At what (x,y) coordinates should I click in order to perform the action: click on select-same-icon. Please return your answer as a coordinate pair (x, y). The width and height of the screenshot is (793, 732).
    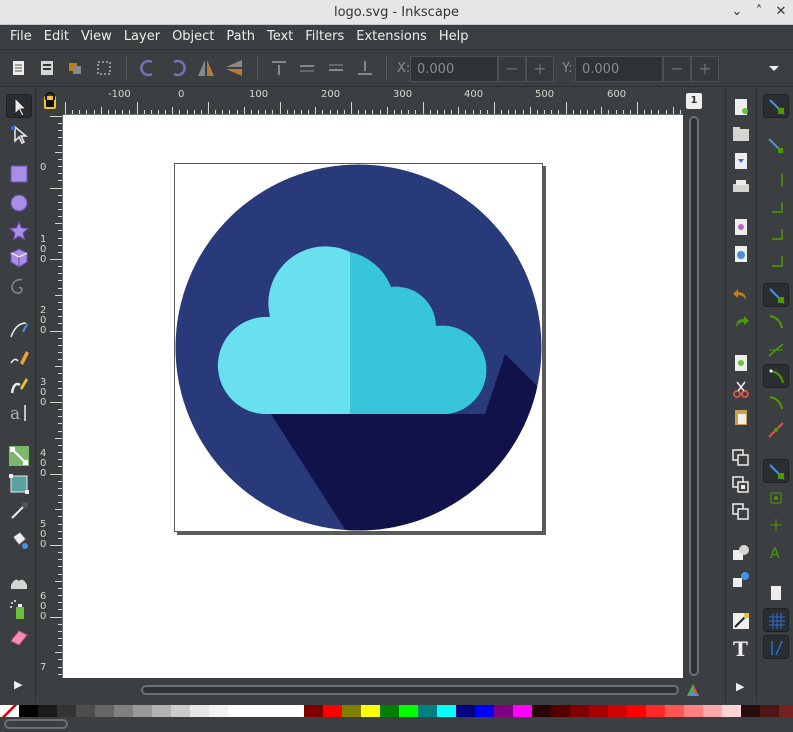
    Looking at the image, I should click on (75, 68).